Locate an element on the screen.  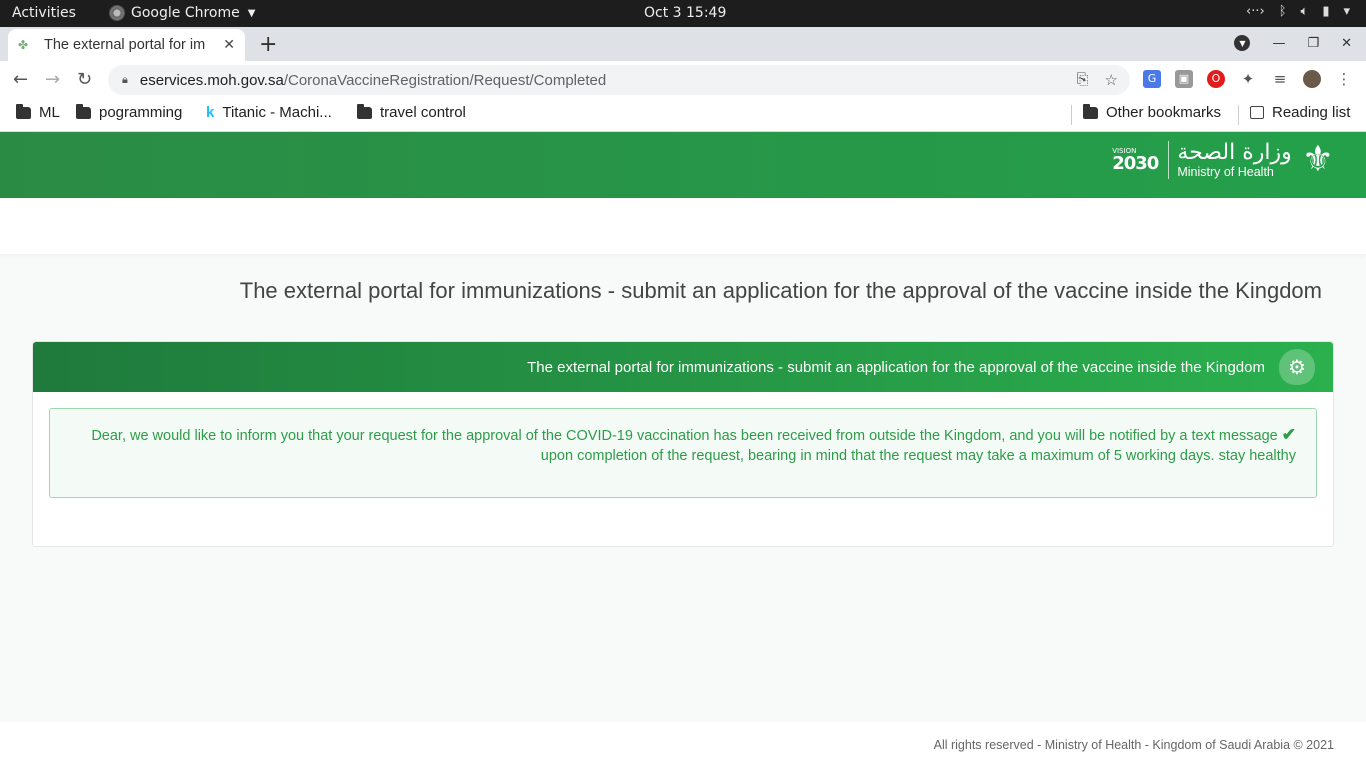
network-icon: ‹··› is located at coordinates (1255, 11).